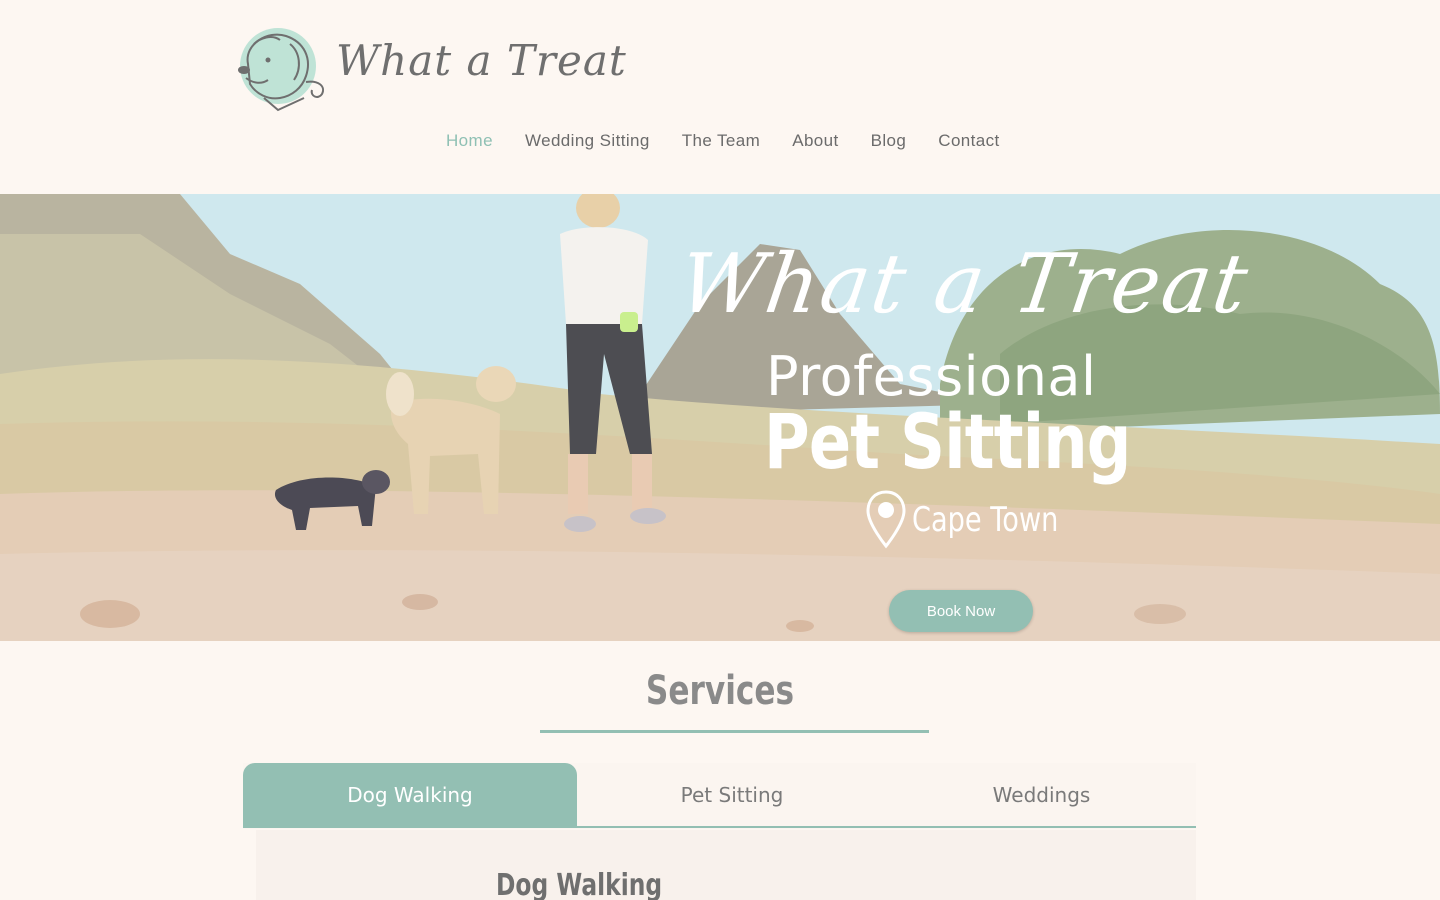 This screenshot has height=900, width=1440. Describe the element at coordinates (579, 884) in the screenshot. I see `panel-heading: Dog Walking` at that location.